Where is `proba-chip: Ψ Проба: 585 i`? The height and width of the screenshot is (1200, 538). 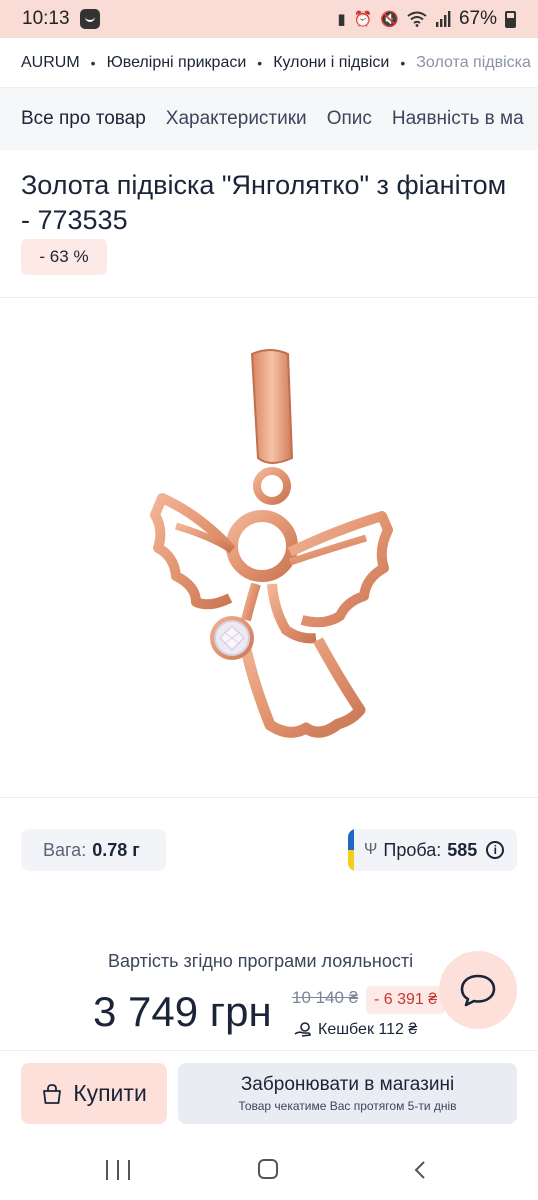 proba-chip: Ψ Проба: 585 i is located at coordinates (432, 850).